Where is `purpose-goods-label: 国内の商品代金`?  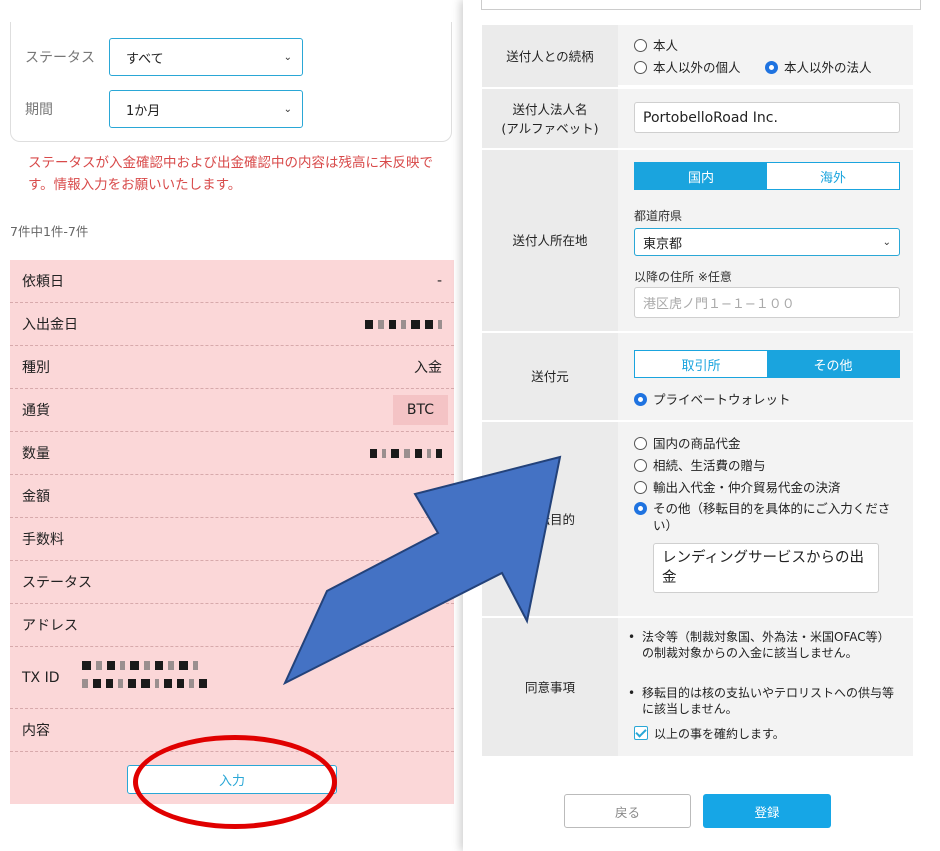 purpose-goods-label: 国内の商品代金 is located at coordinates (697, 443).